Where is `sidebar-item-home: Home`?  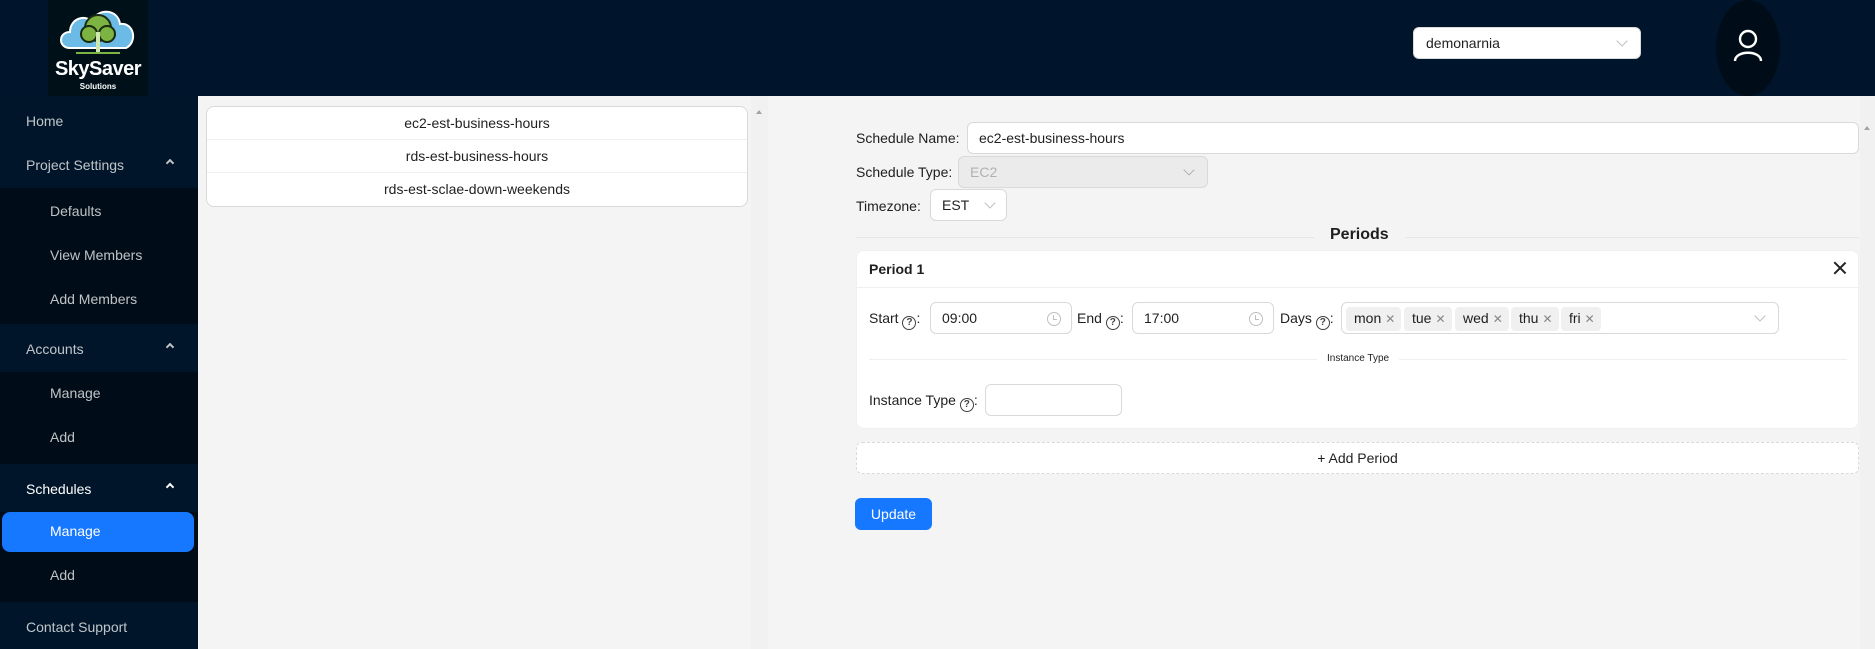 sidebar-item-home: Home is located at coordinates (99, 122).